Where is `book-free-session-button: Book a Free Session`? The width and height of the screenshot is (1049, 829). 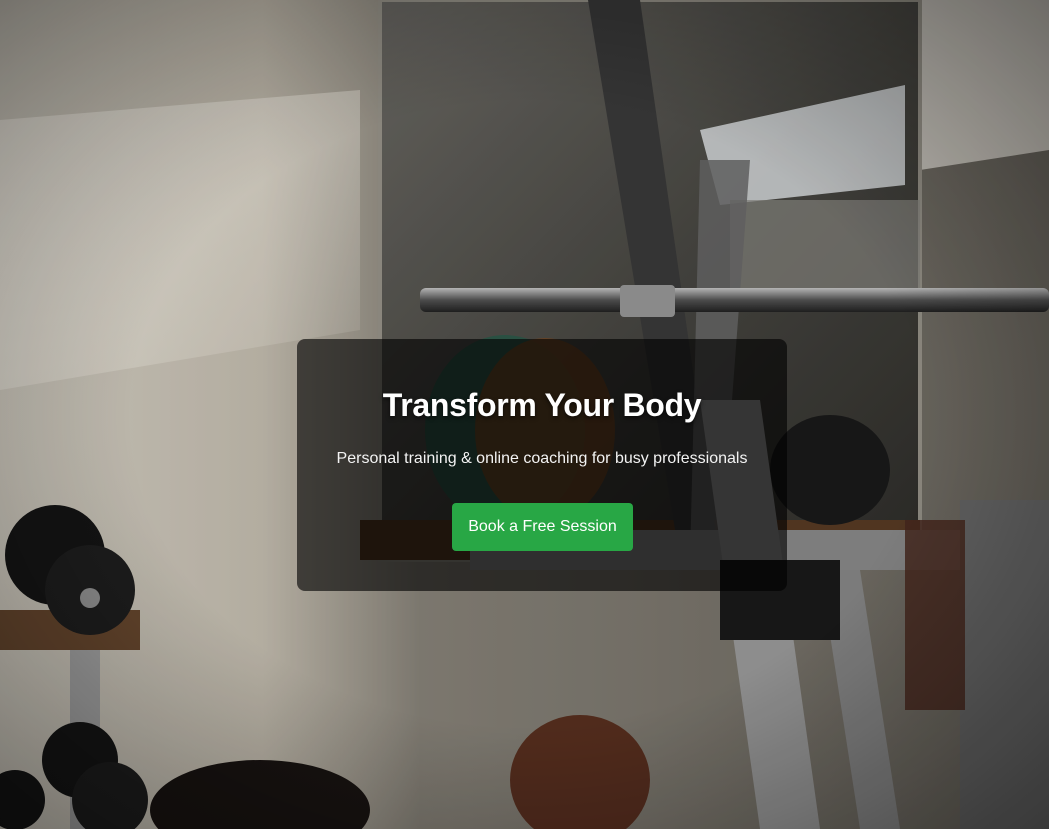
book-free-session-button: Book a Free Session is located at coordinates (542, 527).